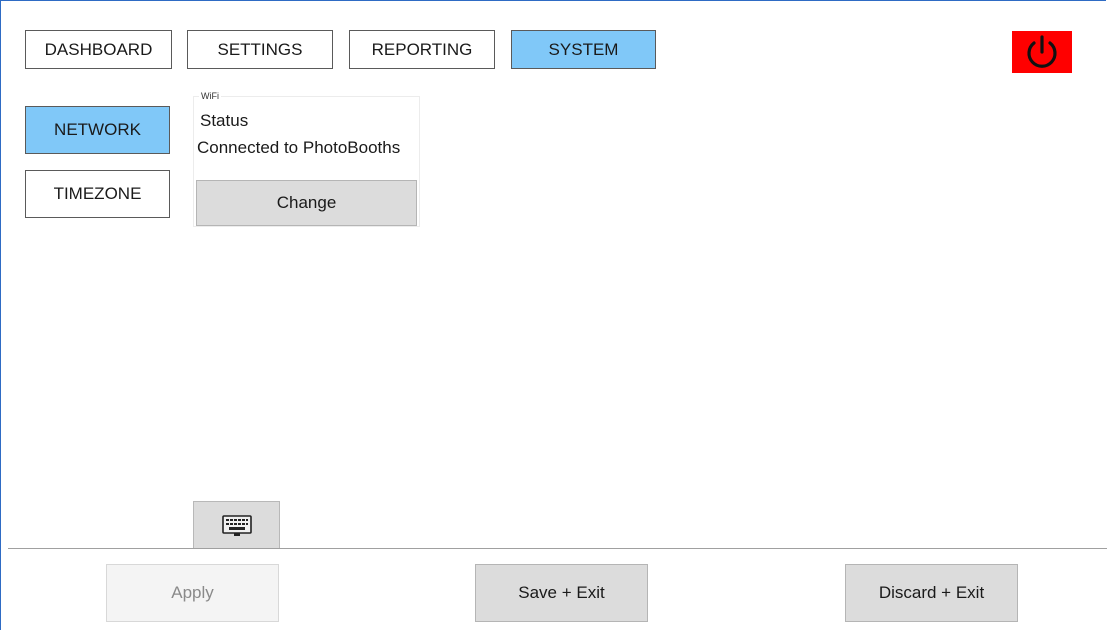 The width and height of the screenshot is (1107, 631). Describe the element at coordinates (583, 49) in the screenshot. I see `tab-system: SYSTEM` at that location.